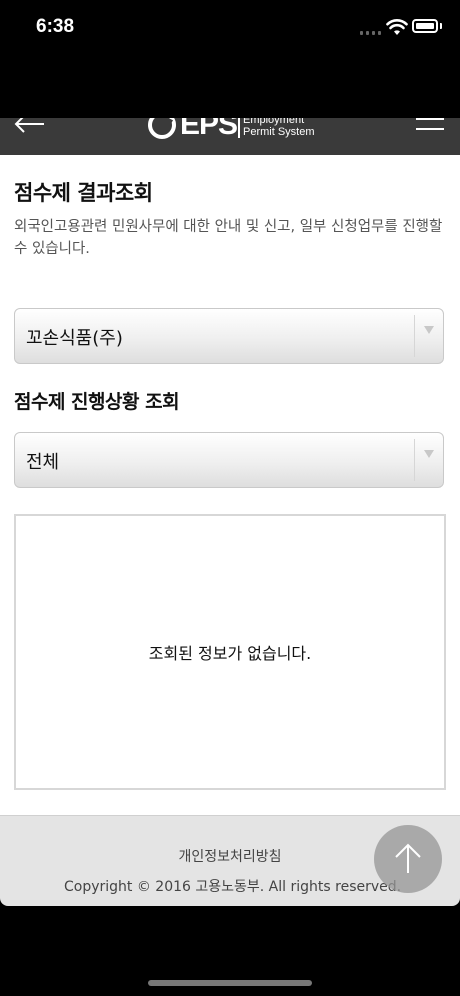 Image resolution: width=460 pixels, height=996 pixels. Describe the element at coordinates (55, 26) in the screenshot. I see `status-time: 6:38` at that location.